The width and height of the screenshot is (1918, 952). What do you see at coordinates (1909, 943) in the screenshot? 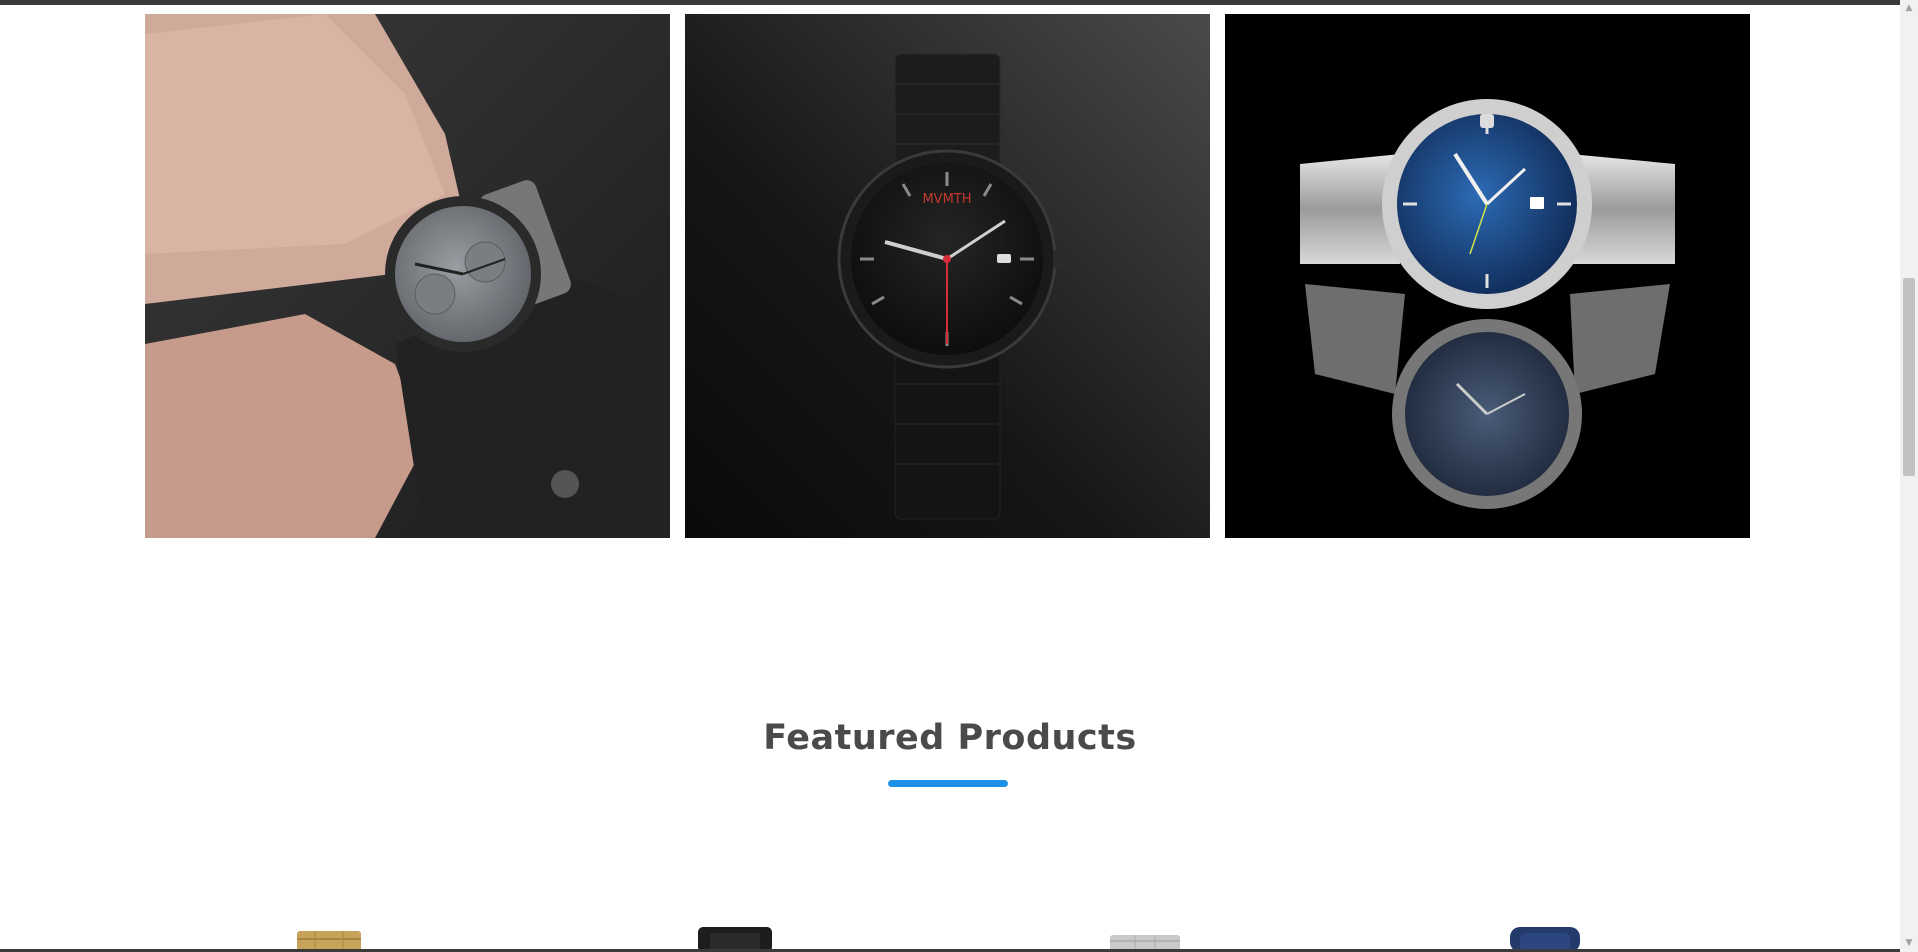
I see `scroll-down-arrow-icon: ▼` at bounding box center [1909, 943].